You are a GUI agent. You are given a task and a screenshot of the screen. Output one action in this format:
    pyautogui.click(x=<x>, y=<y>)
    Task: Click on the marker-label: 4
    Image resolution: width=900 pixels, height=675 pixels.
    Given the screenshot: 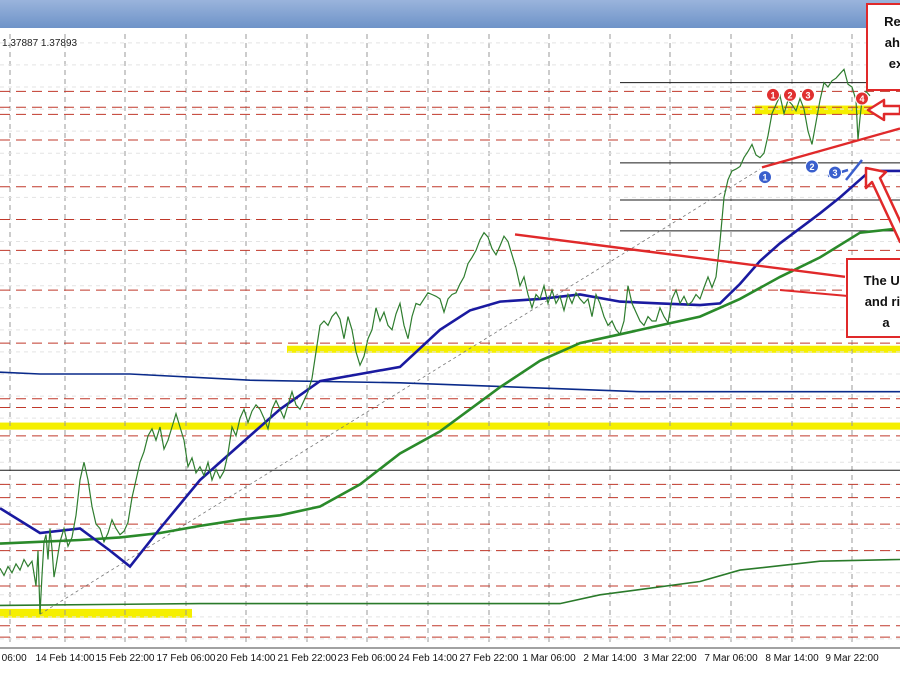 What is the action you would take?
    pyautogui.click(x=861, y=99)
    